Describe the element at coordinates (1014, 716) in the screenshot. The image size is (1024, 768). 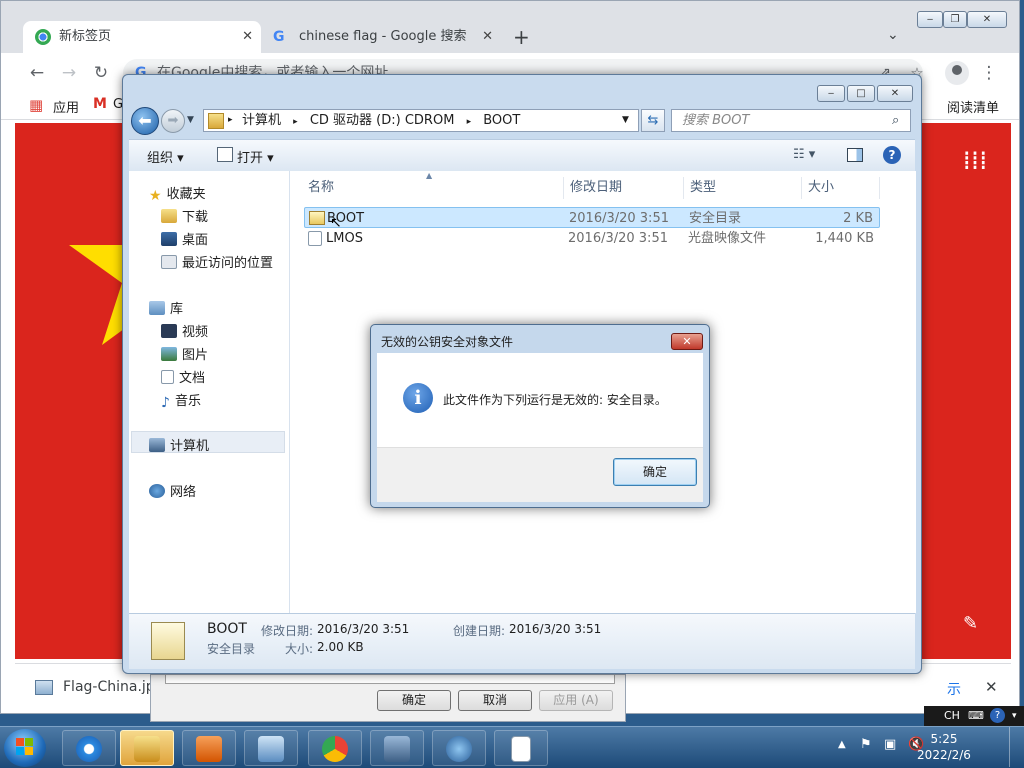
I see `chevron-down-icon: ▾` at that location.